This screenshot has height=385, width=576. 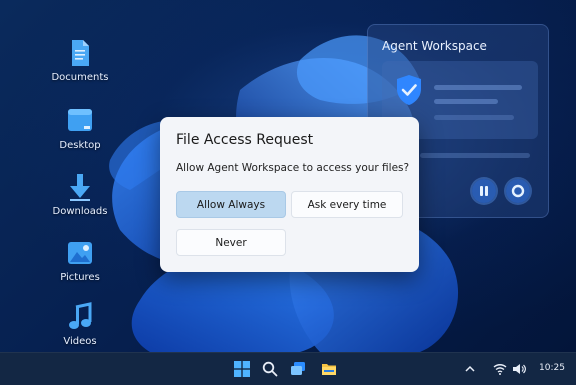 What do you see at coordinates (242, 369) in the screenshot?
I see `start-icon` at bounding box center [242, 369].